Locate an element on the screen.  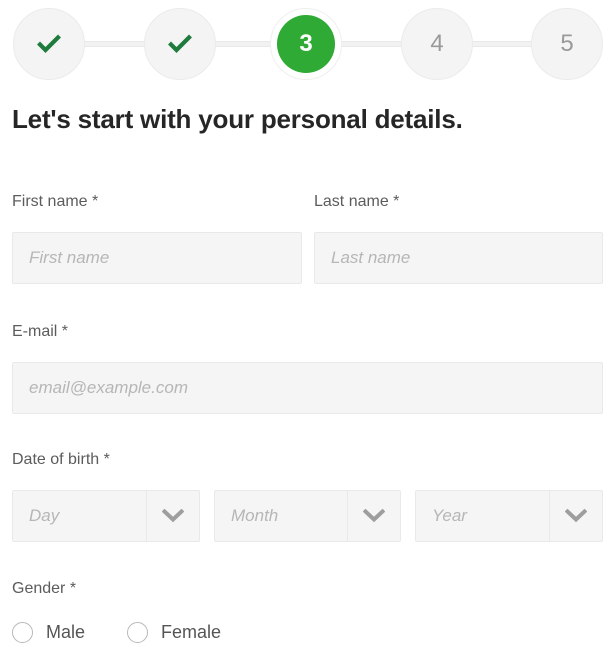
gender-option-male-label: Male is located at coordinates (66, 632).